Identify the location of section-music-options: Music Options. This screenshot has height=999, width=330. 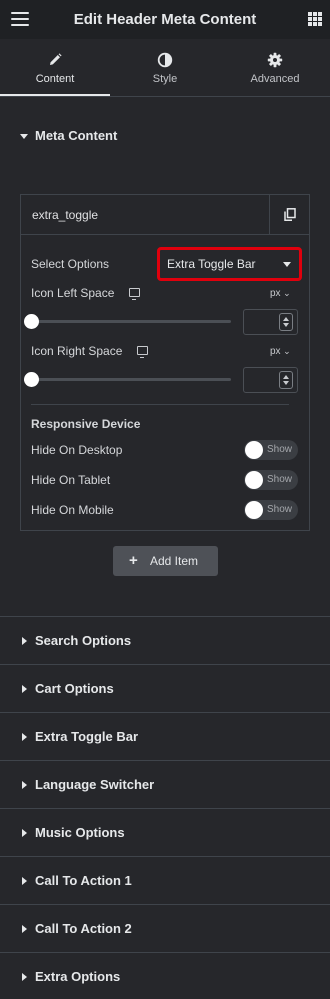
(165, 833).